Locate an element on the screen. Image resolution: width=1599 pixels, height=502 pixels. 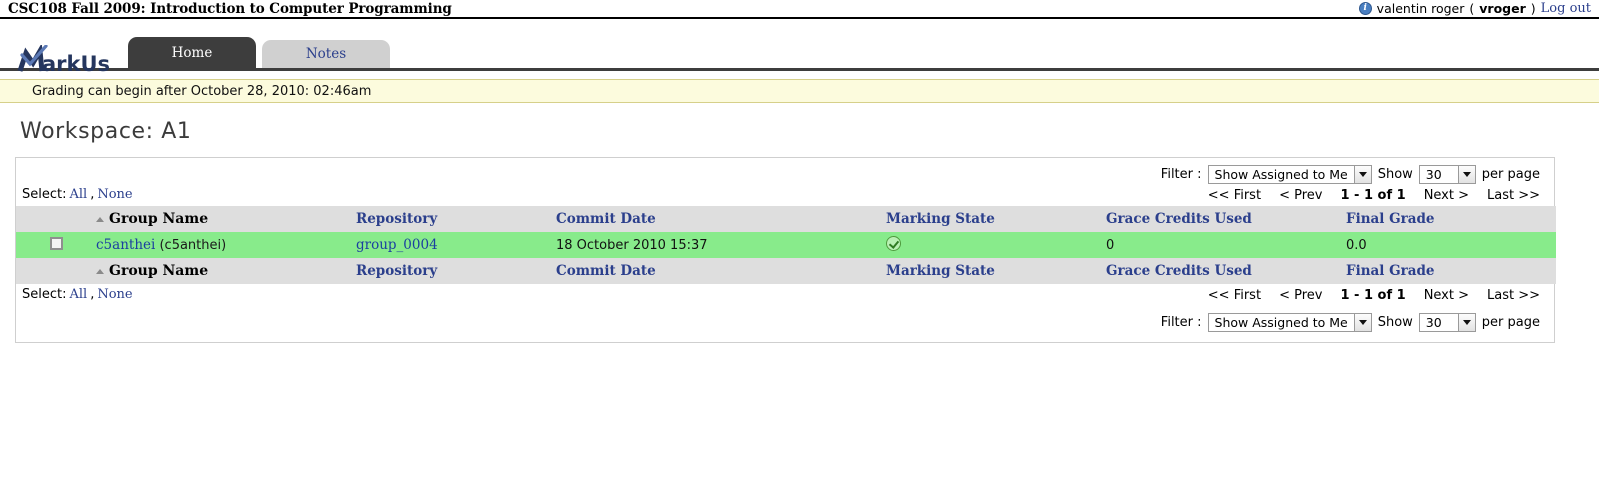
header-marking-state: Marking State is located at coordinates (996, 219).